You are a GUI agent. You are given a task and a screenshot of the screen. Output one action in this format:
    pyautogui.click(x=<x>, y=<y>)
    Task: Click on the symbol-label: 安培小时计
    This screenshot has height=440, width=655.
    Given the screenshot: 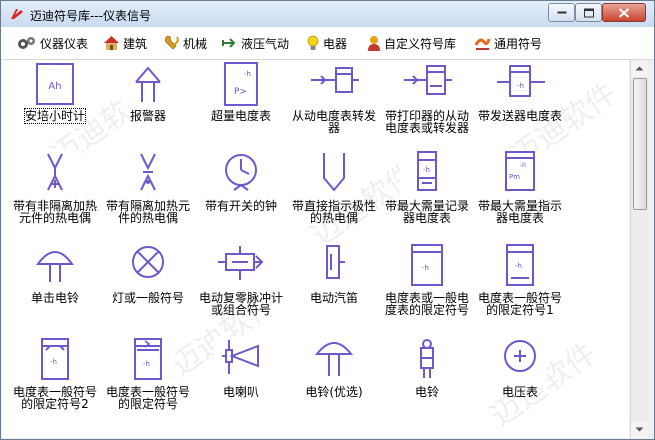 What is the action you would take?
    pyautogui.click(x=55, y=116)
    